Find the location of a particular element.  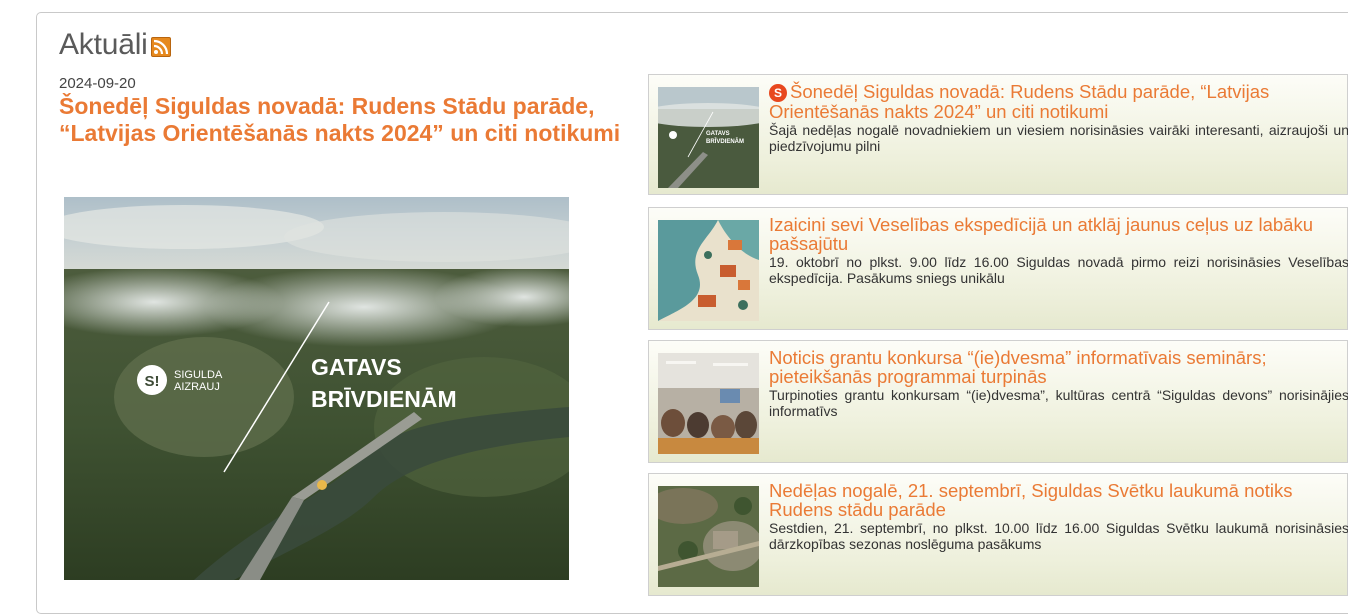

rss-icon is located at coordinates (160, 47).